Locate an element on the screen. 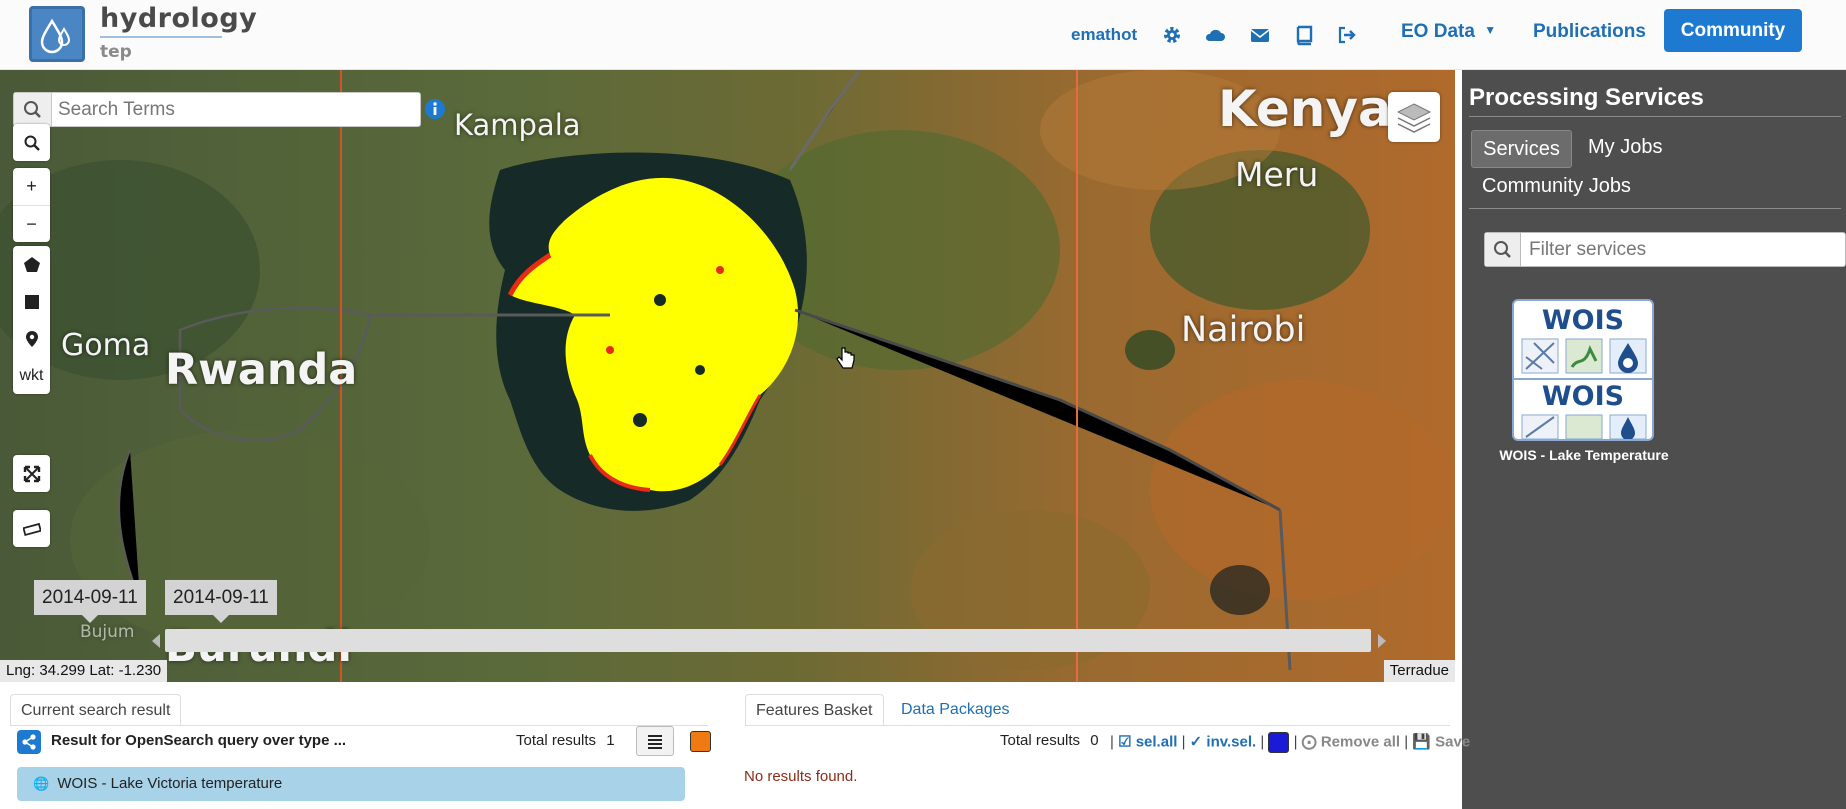  map-label-rwanda: Rwanda is located at coordinates (261, 370).